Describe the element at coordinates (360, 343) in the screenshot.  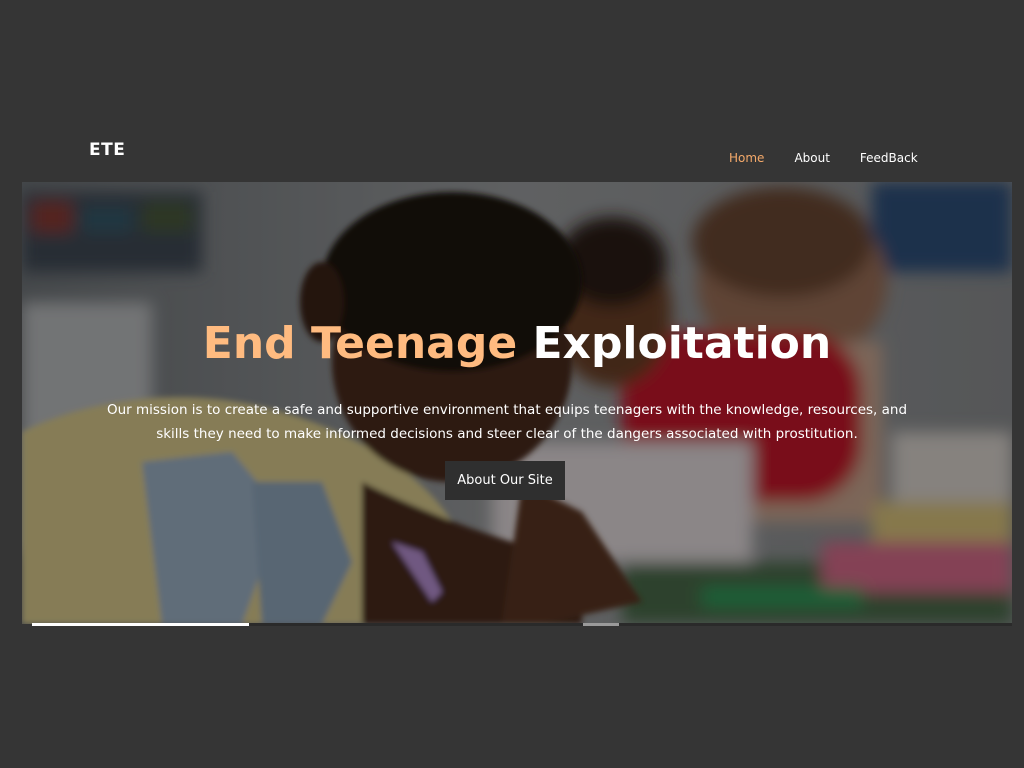
I see `hero-title-accent: End Teenage` at that location.